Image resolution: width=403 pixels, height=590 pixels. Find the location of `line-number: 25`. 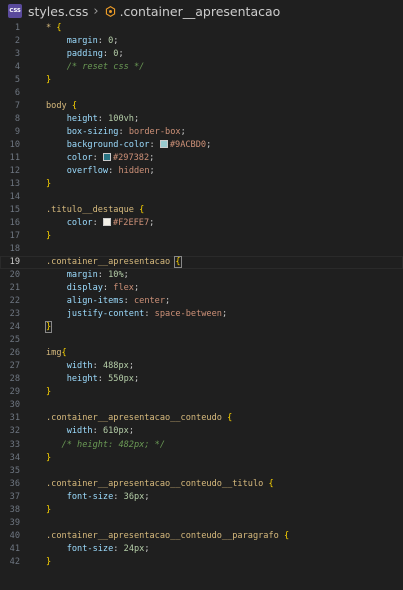

line-number: 25 is located at coordinates (14, 340).